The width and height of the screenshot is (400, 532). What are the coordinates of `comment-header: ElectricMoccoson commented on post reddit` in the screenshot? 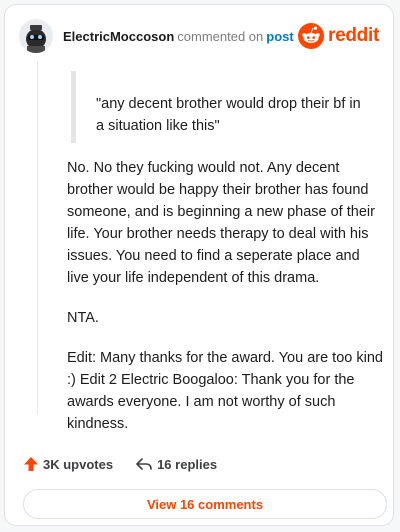 It's located at (199, 39).